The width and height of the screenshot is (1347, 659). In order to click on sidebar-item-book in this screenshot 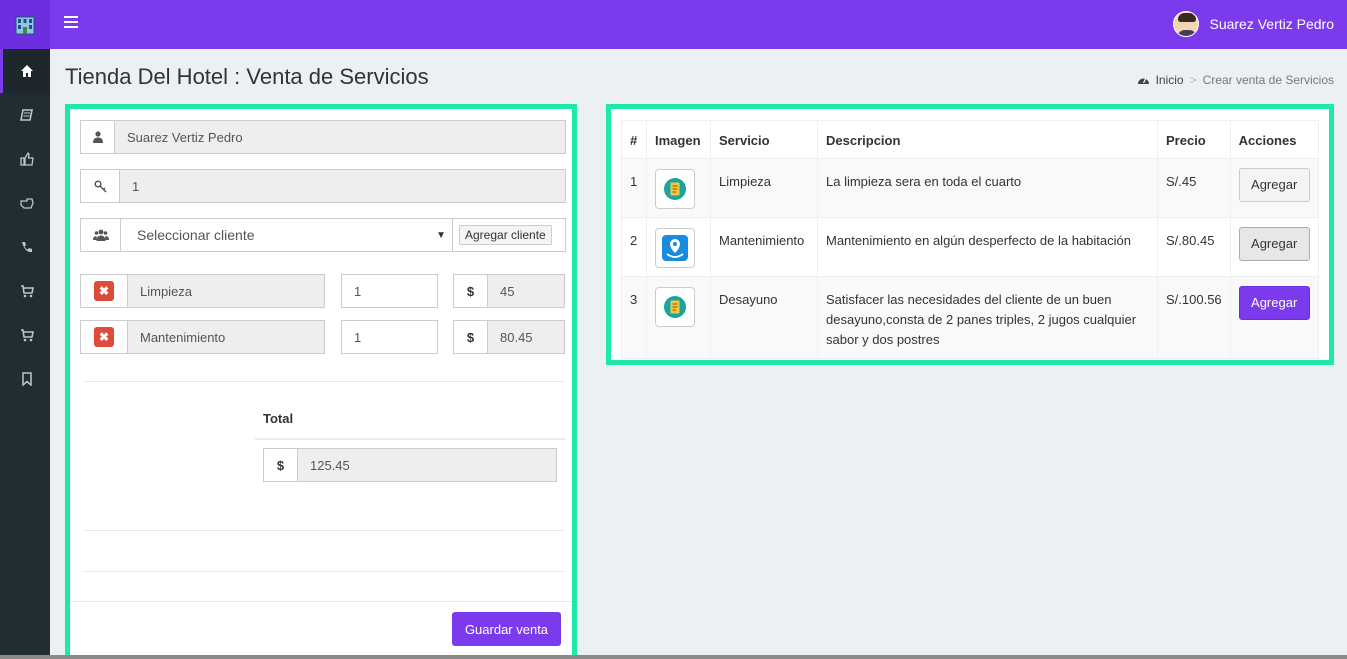, I will do `click(25, 115)`.